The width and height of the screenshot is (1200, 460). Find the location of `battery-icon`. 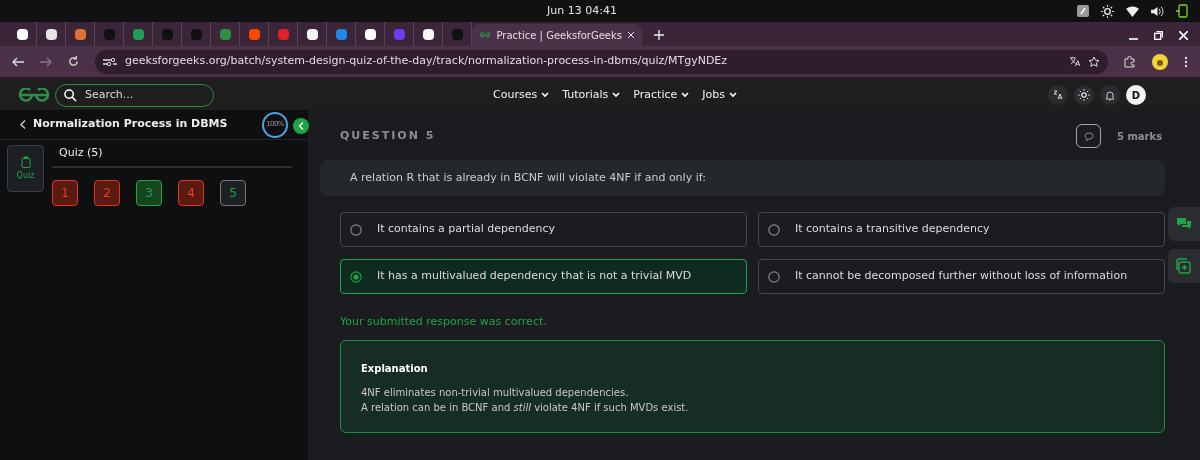

battery-icon is located at coordinates (1182, 11).